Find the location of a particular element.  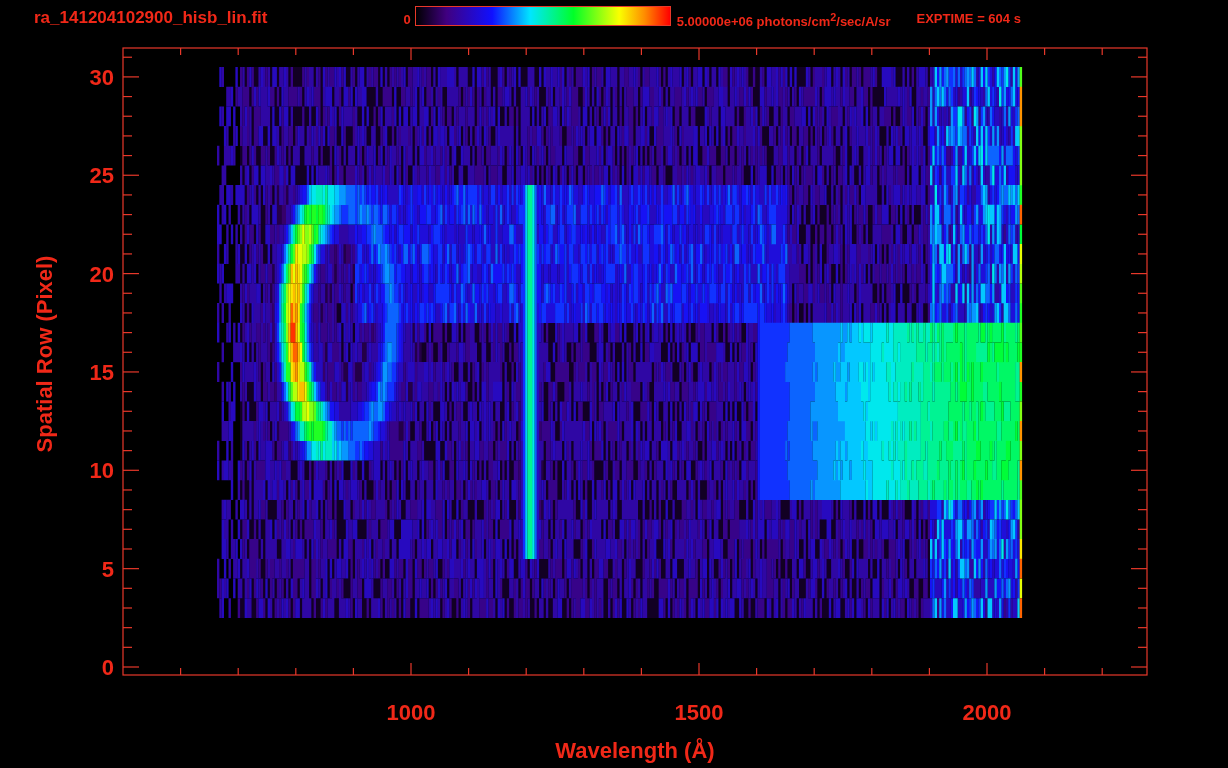

y-axis-label: Spatial Row (Pixel) is located at coordinates (44, 354).